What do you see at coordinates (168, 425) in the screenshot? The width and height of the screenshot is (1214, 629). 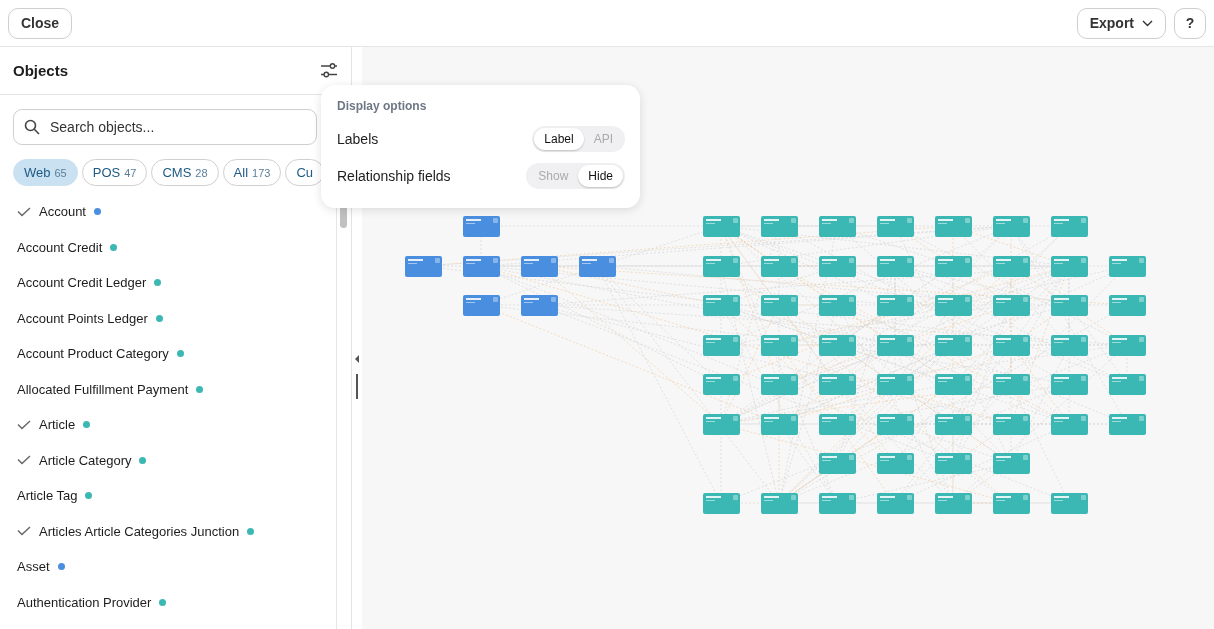 I see `object-list-item: Article` at bounding box center [168, 425].